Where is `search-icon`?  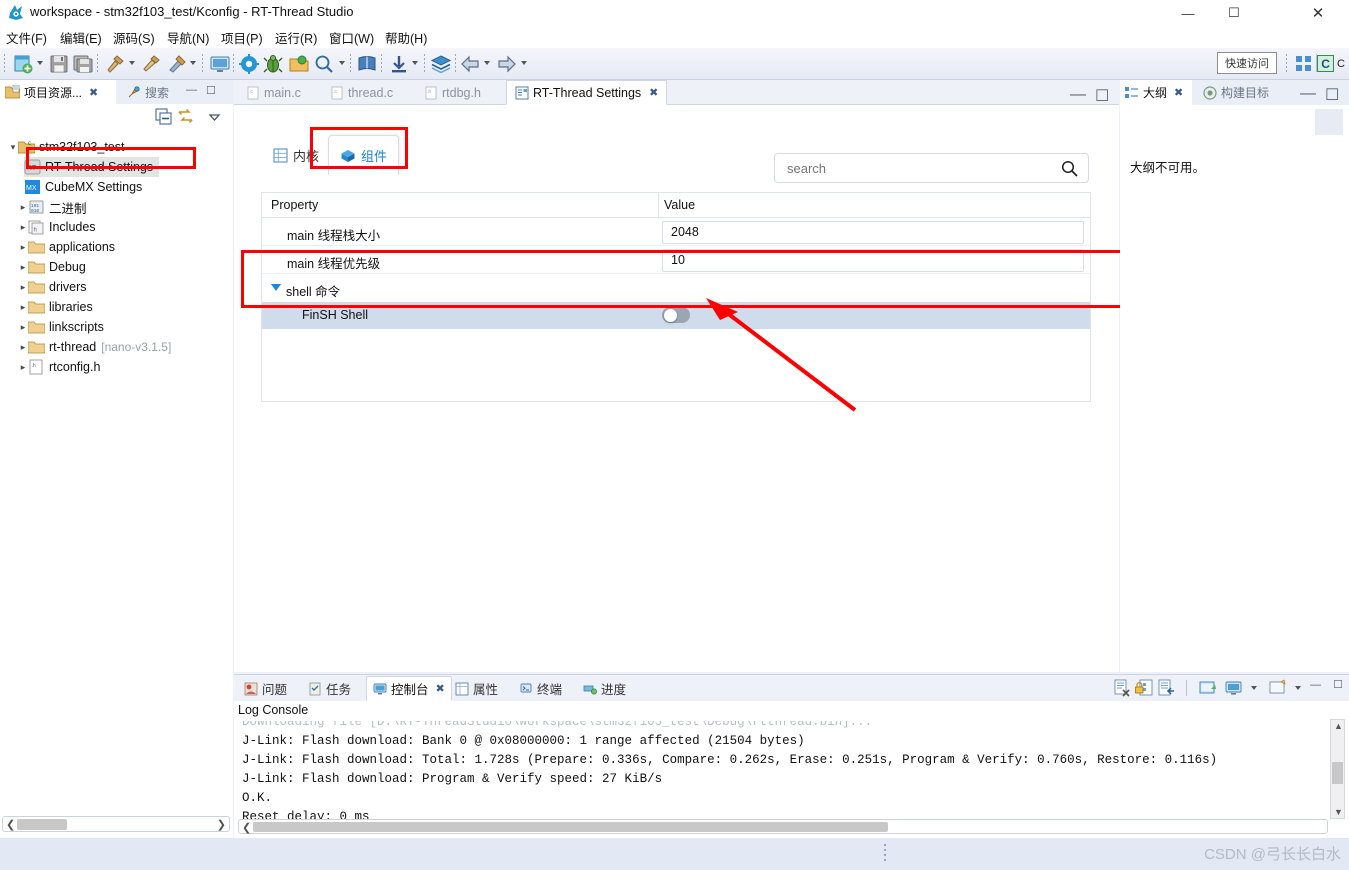
search-icon is located at coordinates (1069, 168).